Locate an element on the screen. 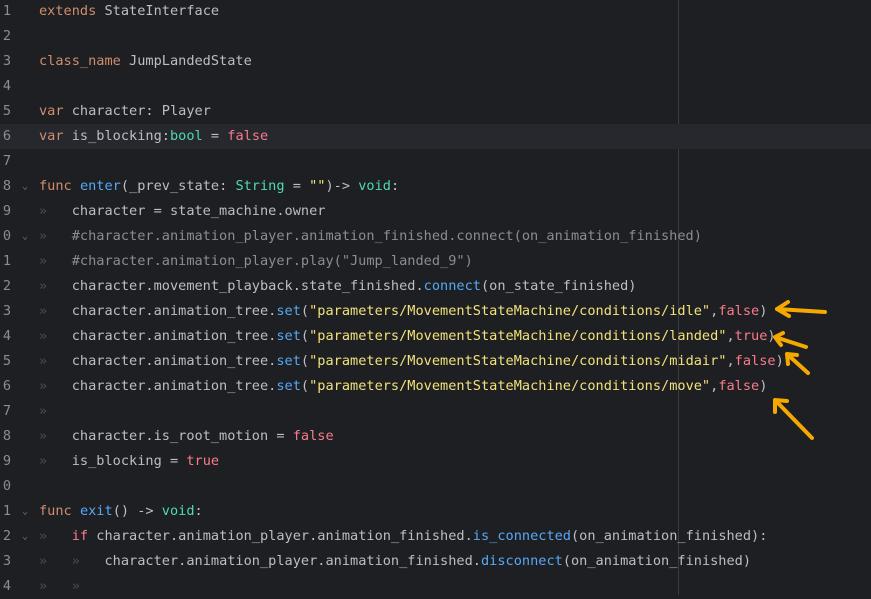  code-line: 2 is located at coordinates (435, 36).